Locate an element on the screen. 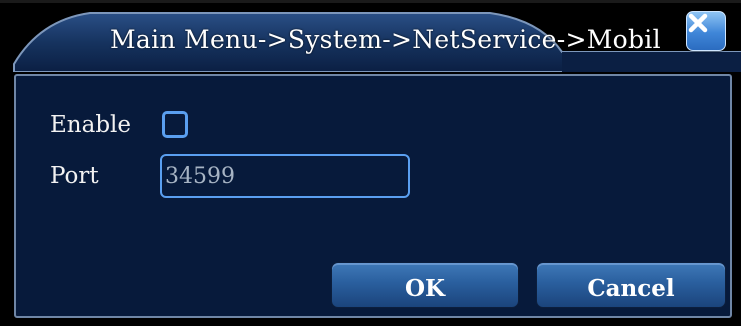 The height and width of the screenshot is (326, 741). dialog-title: Main Menu->System->NetService->Mobil is located at coordinates (385, 39).